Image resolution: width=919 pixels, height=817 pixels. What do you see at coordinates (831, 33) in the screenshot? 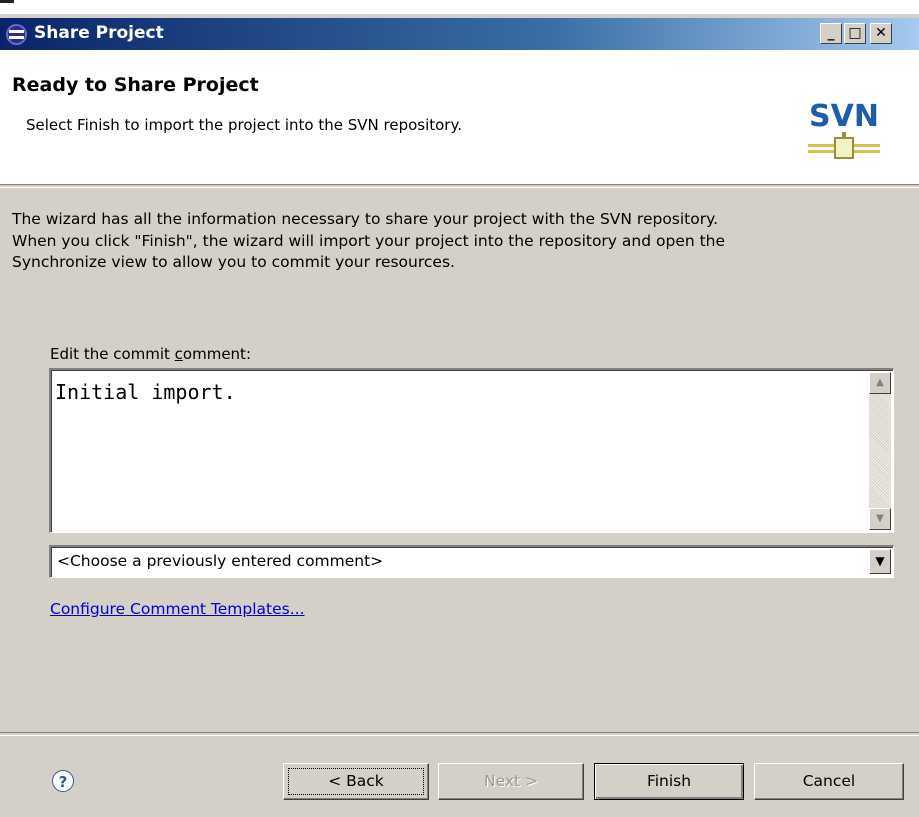
I see `minimize-button: _` at bounding box center [831, 33].